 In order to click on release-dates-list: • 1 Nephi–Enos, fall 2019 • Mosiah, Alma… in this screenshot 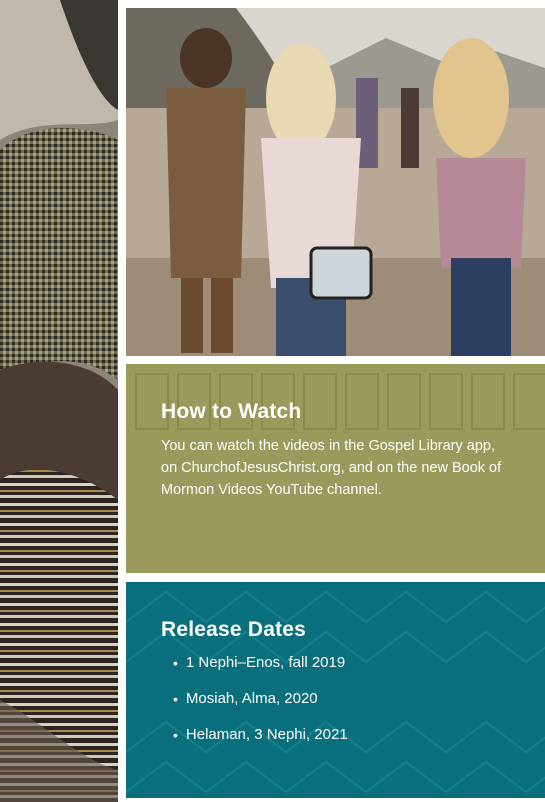, I will do `click(335, 699)`.